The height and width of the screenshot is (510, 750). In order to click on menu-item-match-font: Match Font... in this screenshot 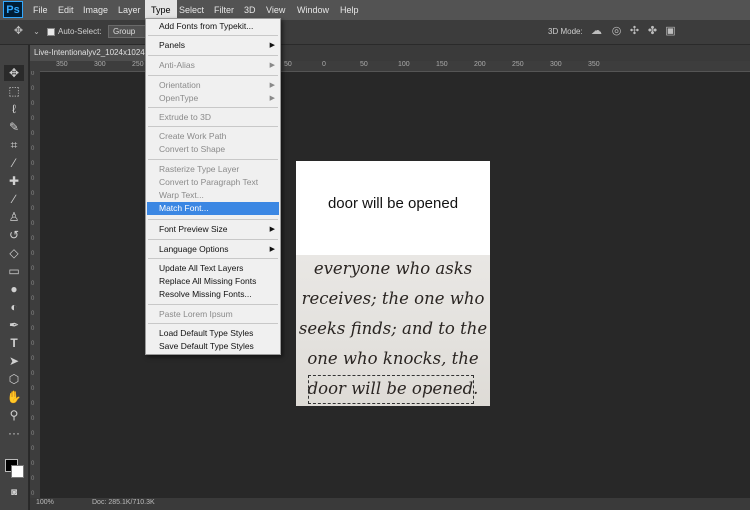, I will do `click(213, 208)`.